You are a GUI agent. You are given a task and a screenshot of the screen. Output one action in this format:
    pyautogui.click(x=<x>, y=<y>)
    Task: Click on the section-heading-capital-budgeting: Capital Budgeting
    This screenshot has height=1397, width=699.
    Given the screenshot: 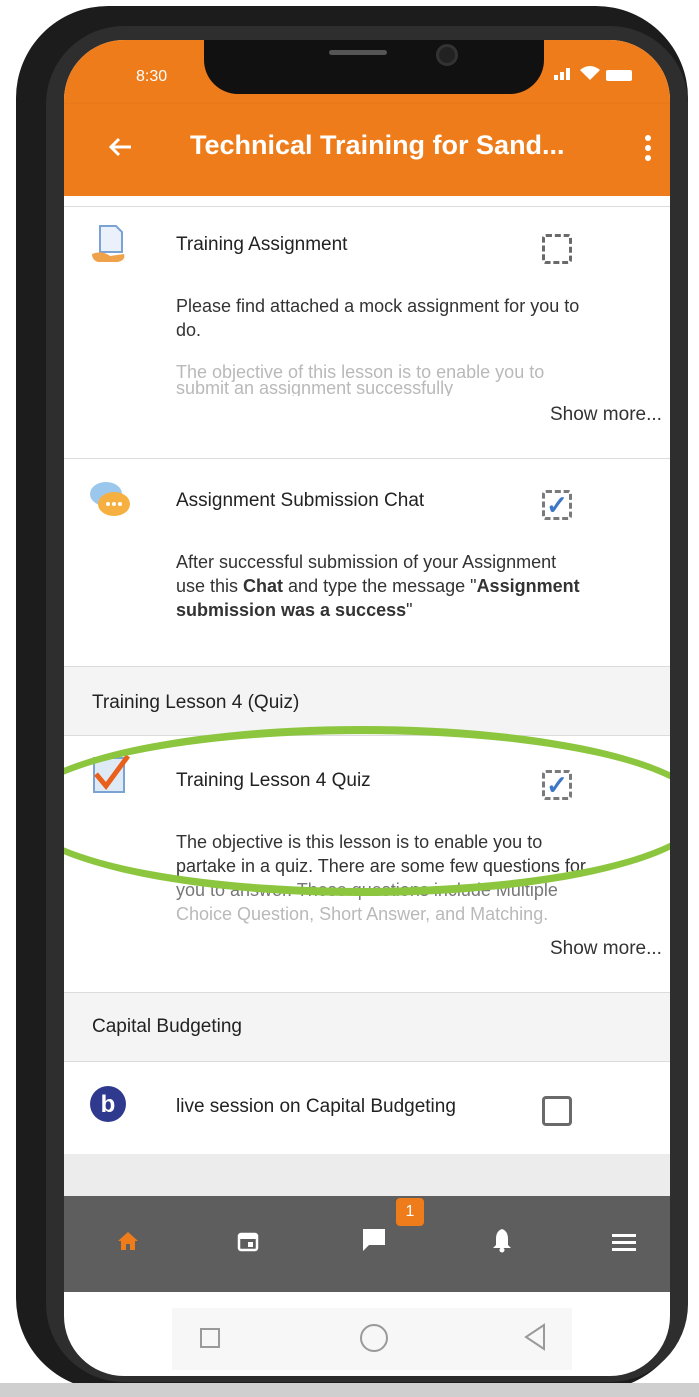 What is the action you would take?
    pyautogui.click(x=167, y=1026)
    